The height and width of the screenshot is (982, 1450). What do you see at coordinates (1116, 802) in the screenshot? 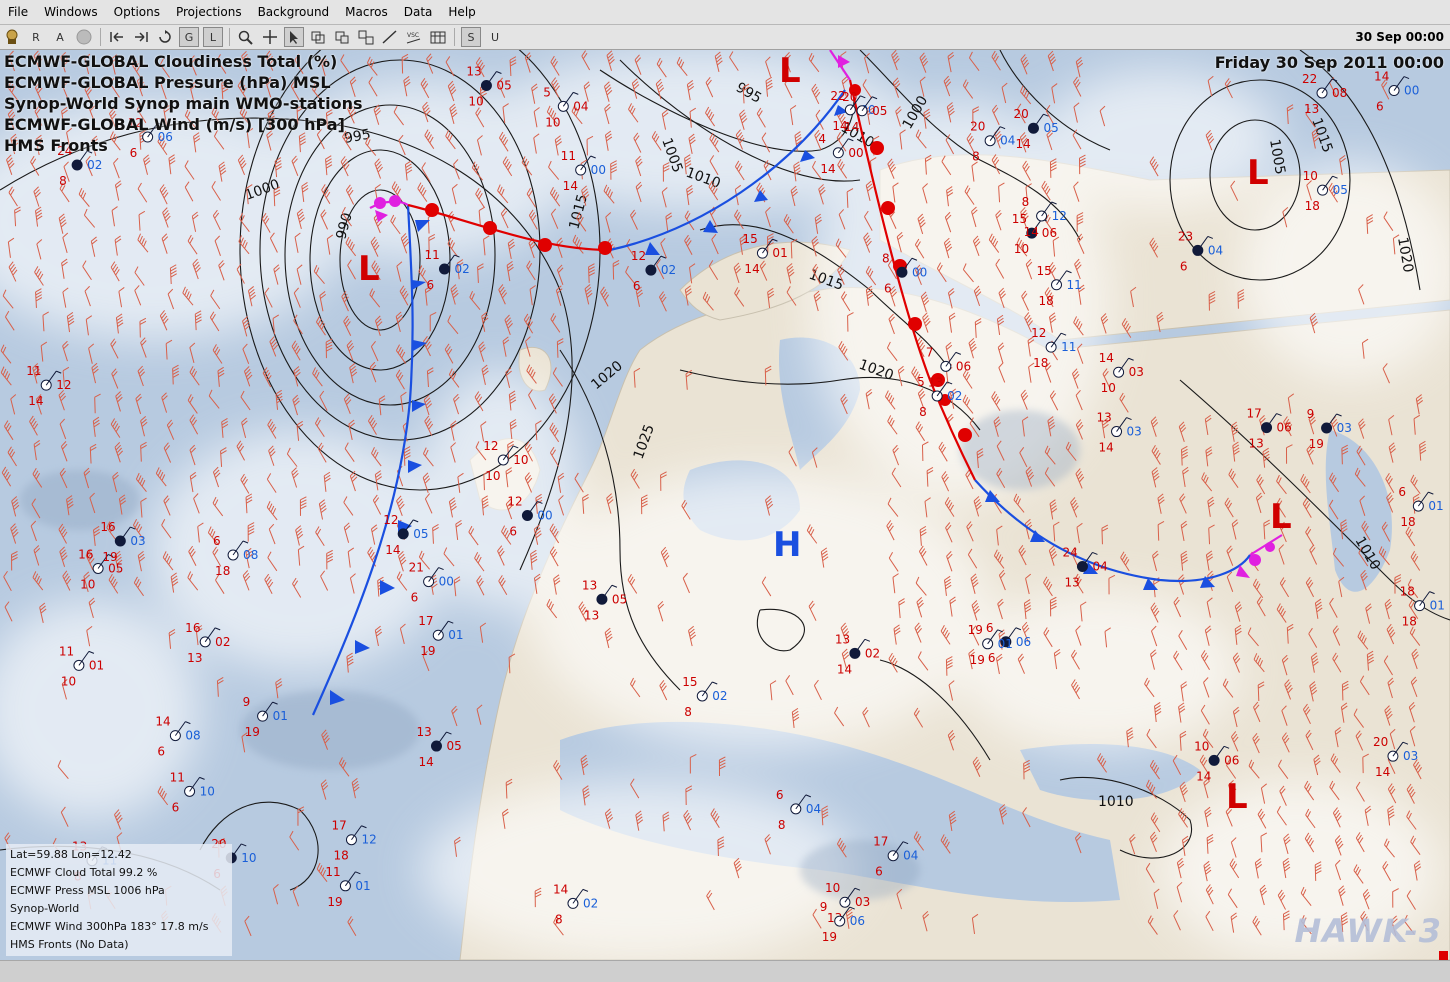
I see `isobar-label: 1010` at bounding box center [1116, 802].